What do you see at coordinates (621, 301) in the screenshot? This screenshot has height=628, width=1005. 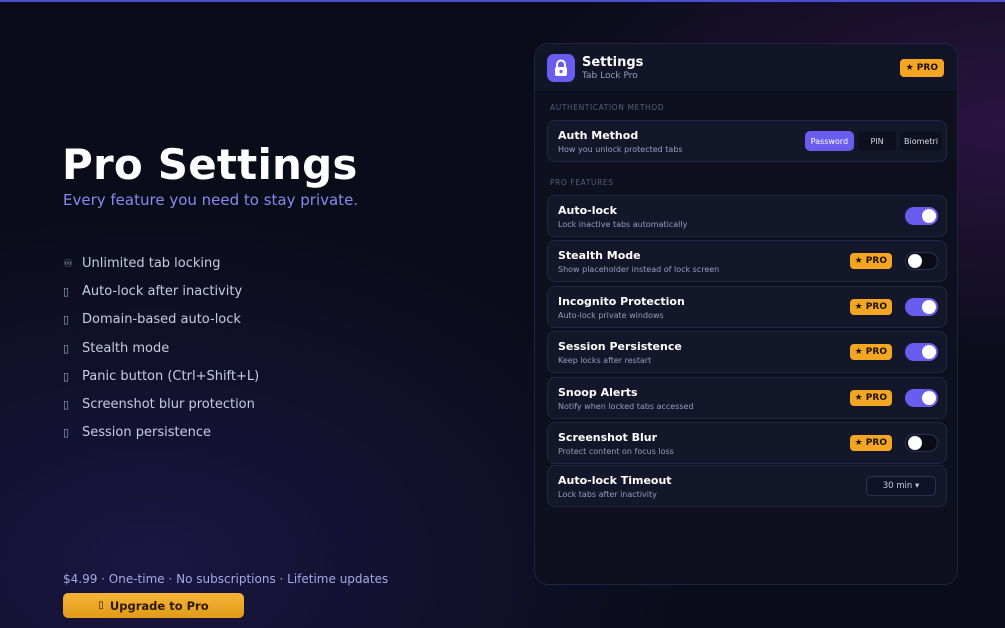 I see `setting-label: Incognito Protection` at bounding box center [621, 301].